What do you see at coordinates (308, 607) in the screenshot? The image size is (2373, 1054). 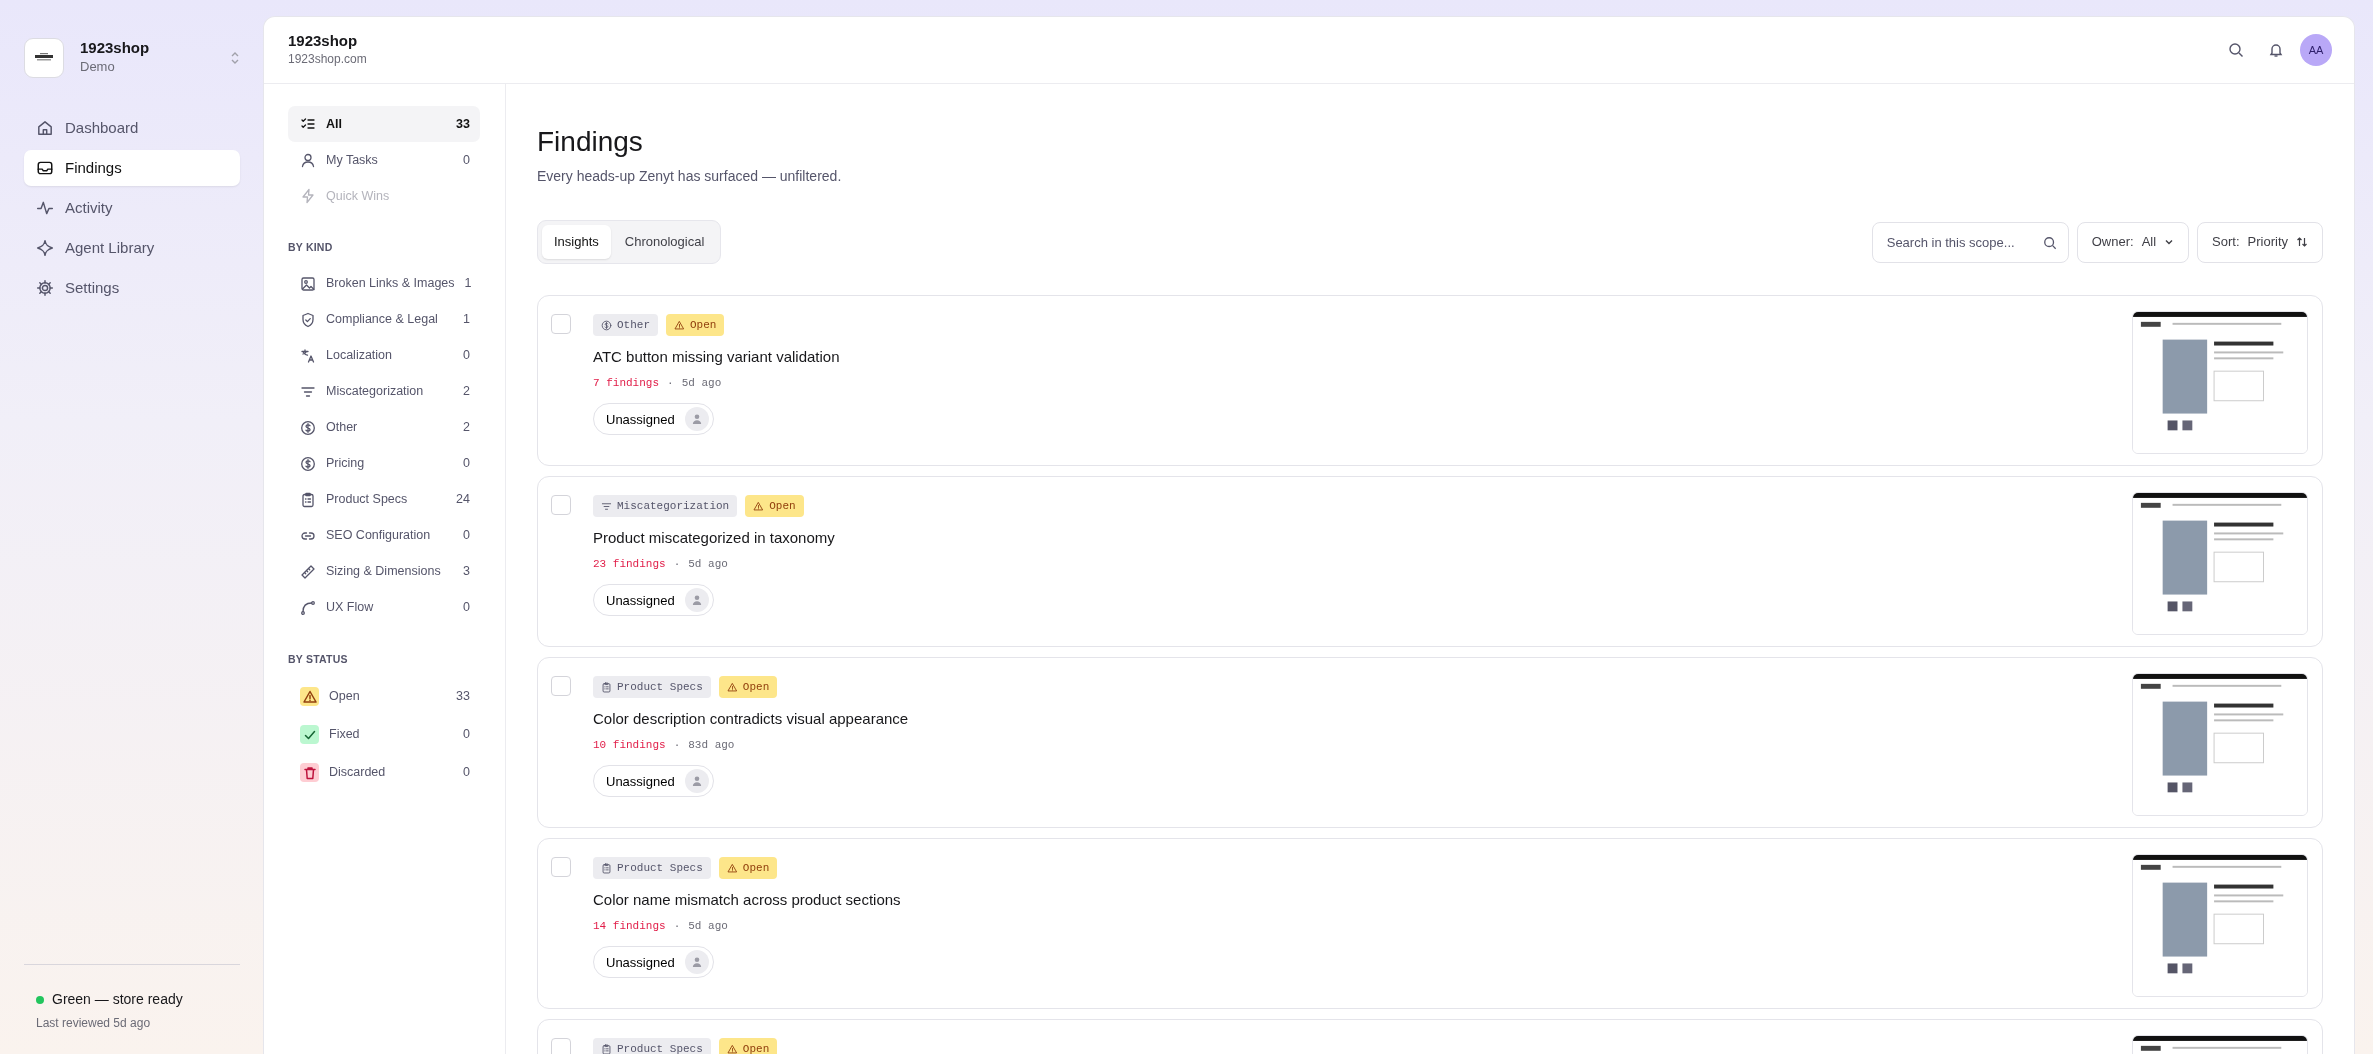 I see `curve-path-icon` at bounding box center [308, 607].